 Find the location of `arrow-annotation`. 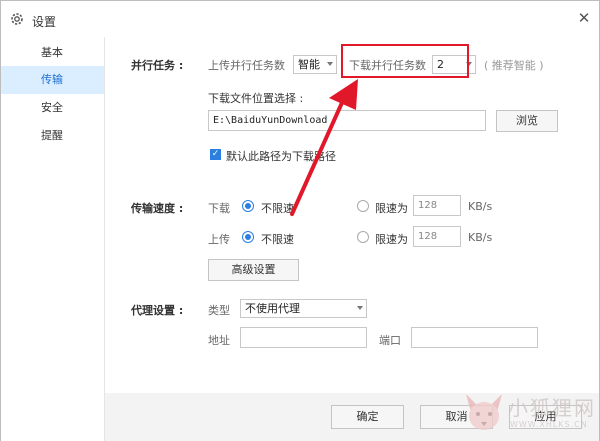

arrow-annotation is located at coordinates (324, 147).